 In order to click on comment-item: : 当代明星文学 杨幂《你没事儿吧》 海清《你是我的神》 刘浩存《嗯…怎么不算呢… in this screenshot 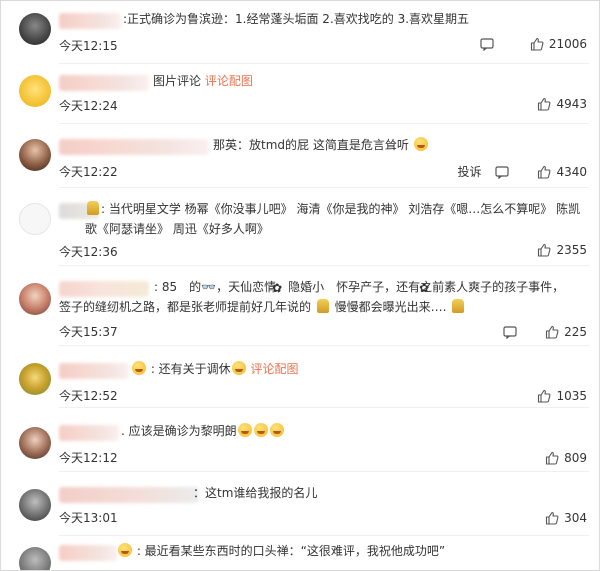, I will do `click(300, 226)`.